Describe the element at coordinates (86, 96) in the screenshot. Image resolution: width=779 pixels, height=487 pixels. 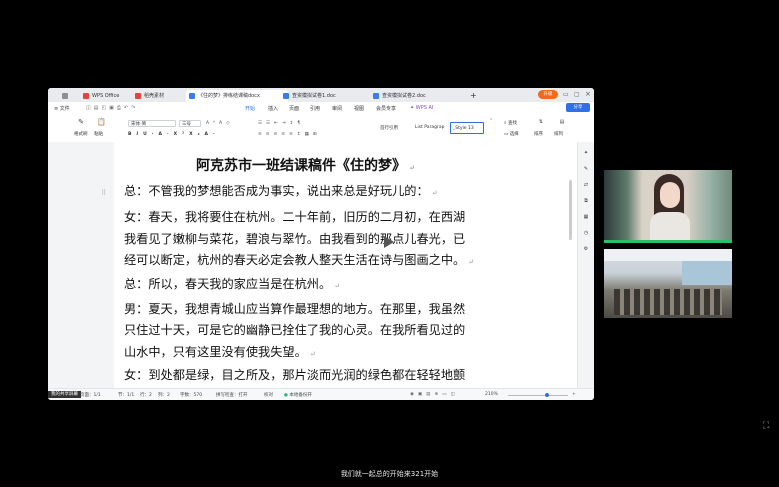
I see `wps-logo-icon` at that location.